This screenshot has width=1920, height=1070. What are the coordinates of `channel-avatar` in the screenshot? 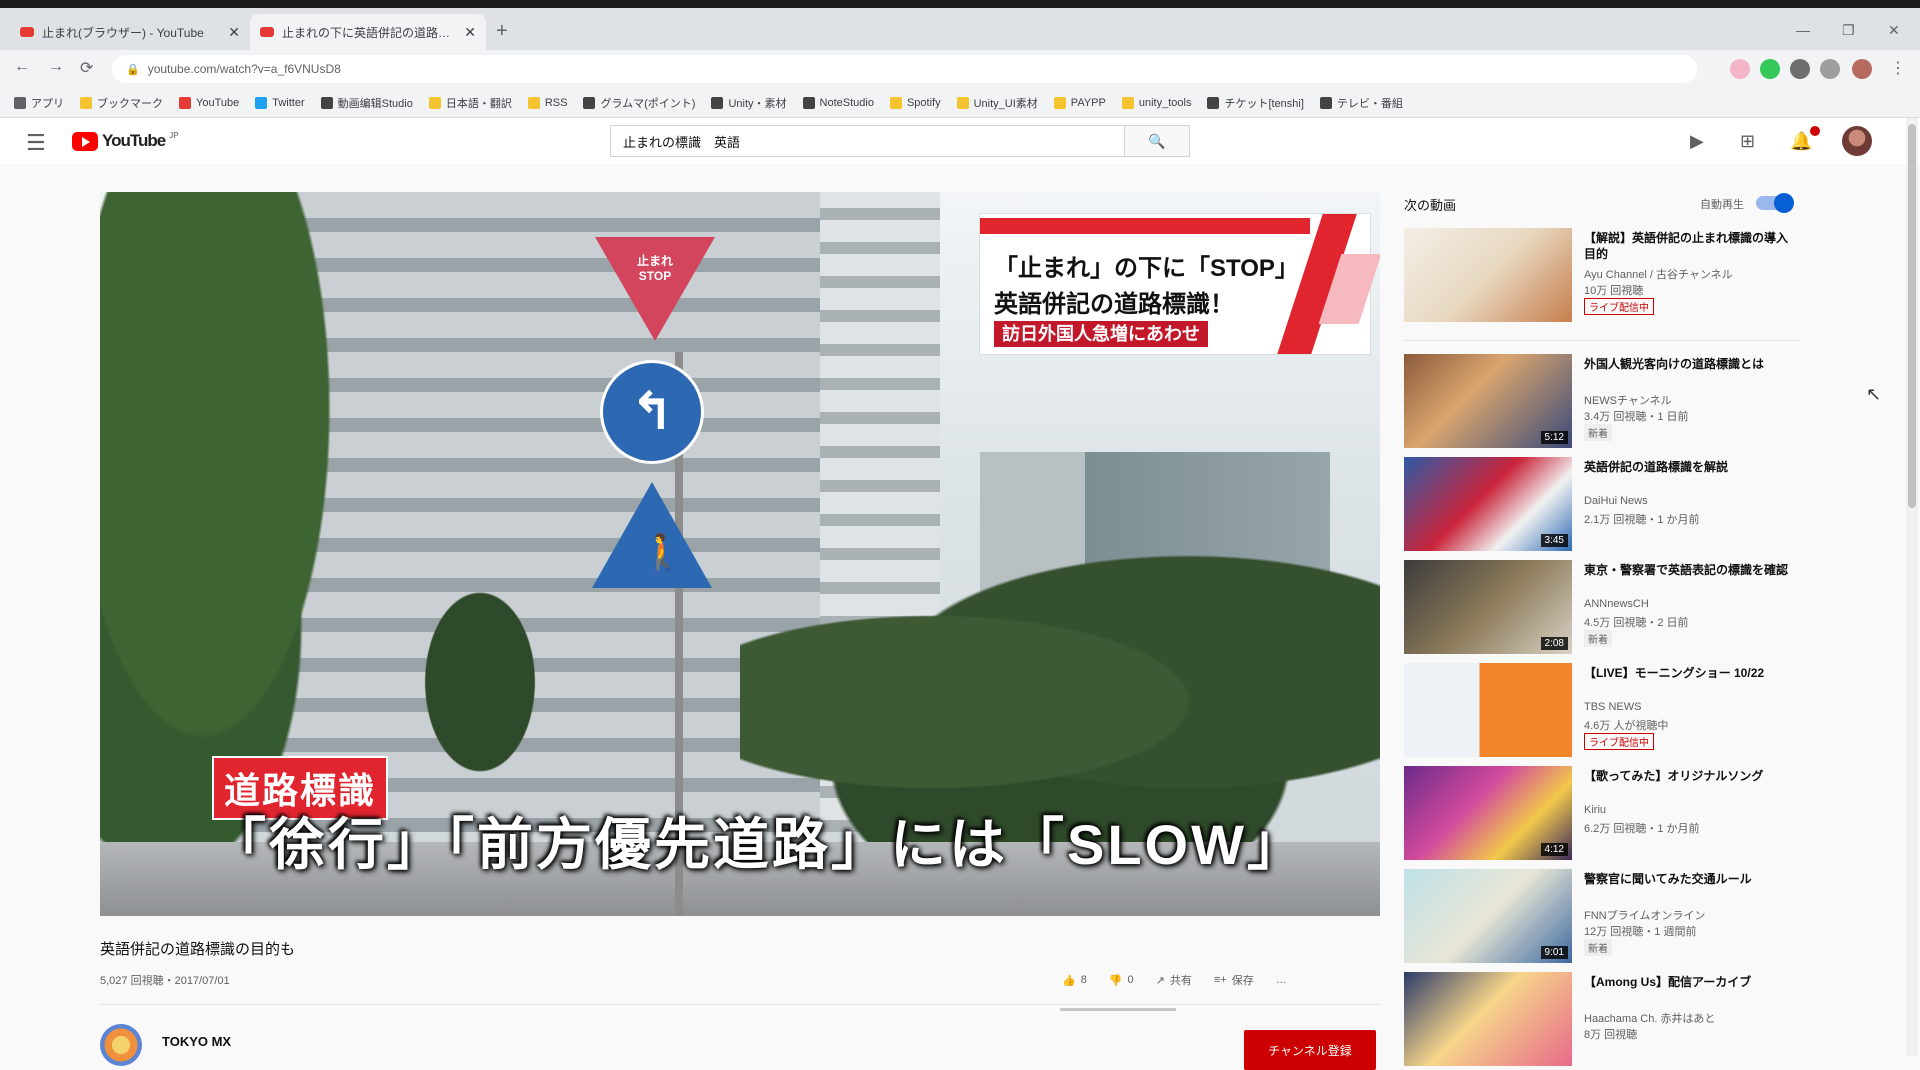 It's located at (121, 1045).